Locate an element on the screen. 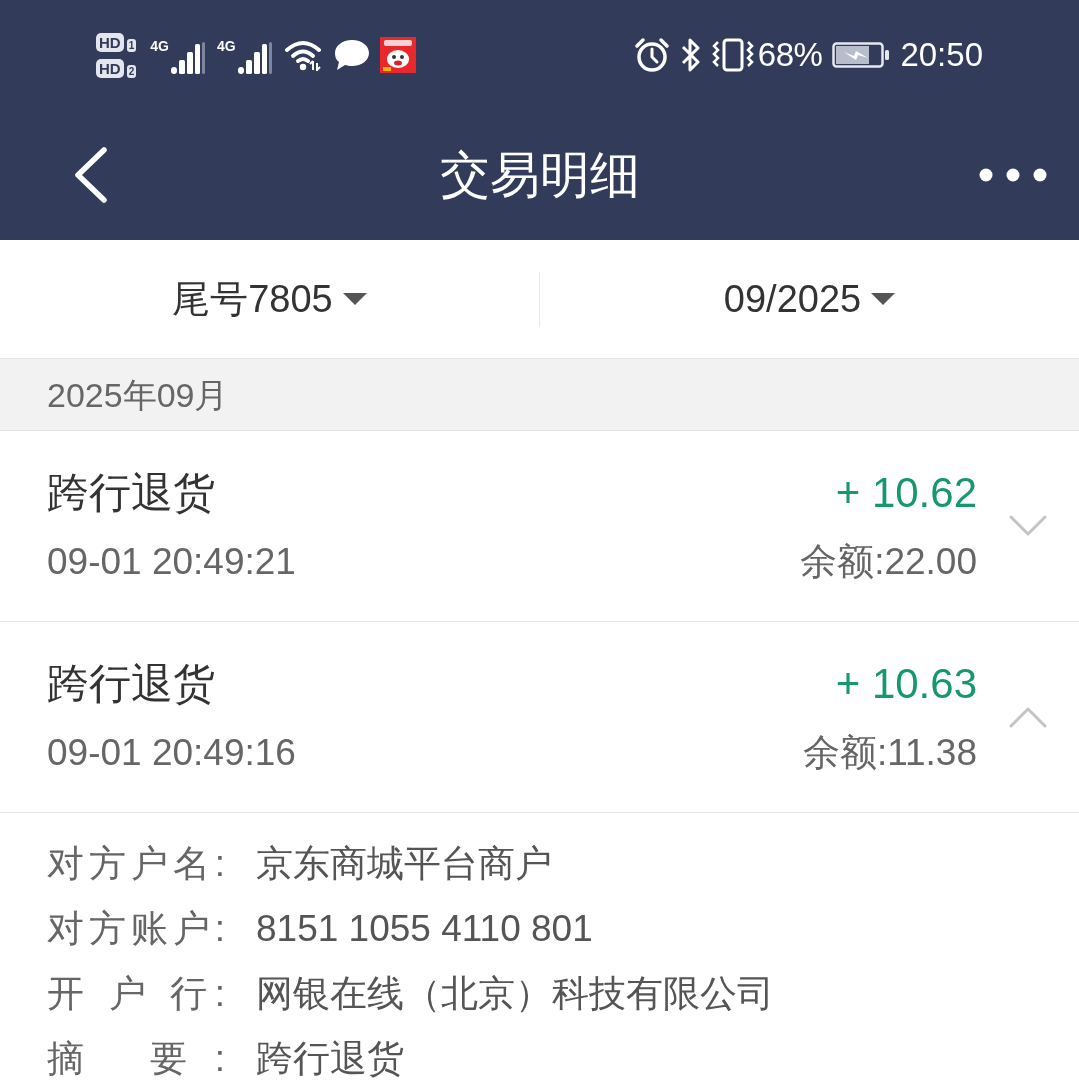  detail-value: 京东商城平台商户 is located at coordinates (404, 863).